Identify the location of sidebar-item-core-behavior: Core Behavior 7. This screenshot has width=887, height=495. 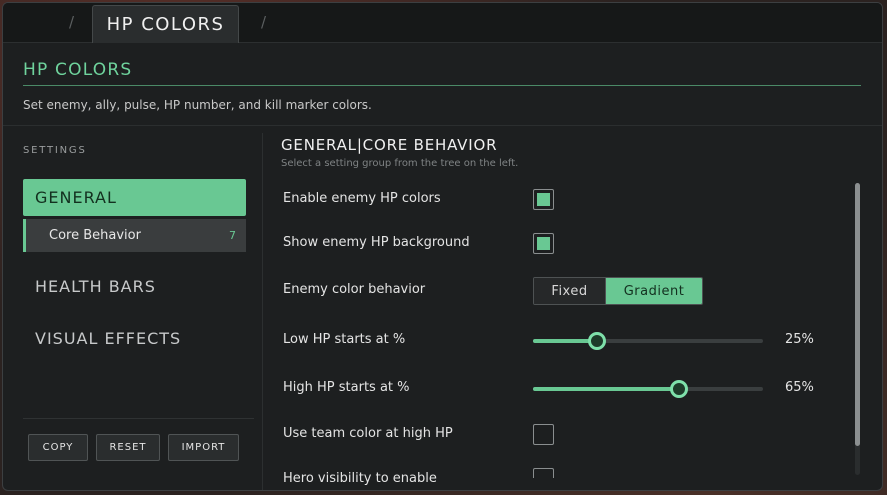
(134, 235).